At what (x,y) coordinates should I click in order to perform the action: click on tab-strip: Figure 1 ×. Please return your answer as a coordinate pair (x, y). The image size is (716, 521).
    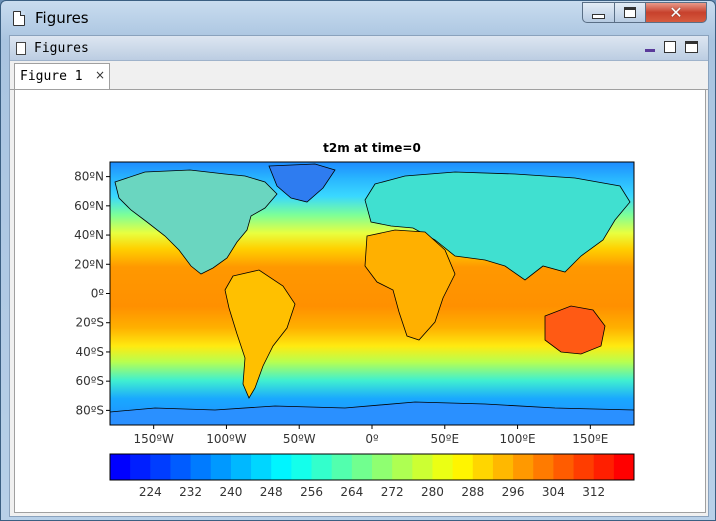
    Looking at the image, I should click on (359, 75).